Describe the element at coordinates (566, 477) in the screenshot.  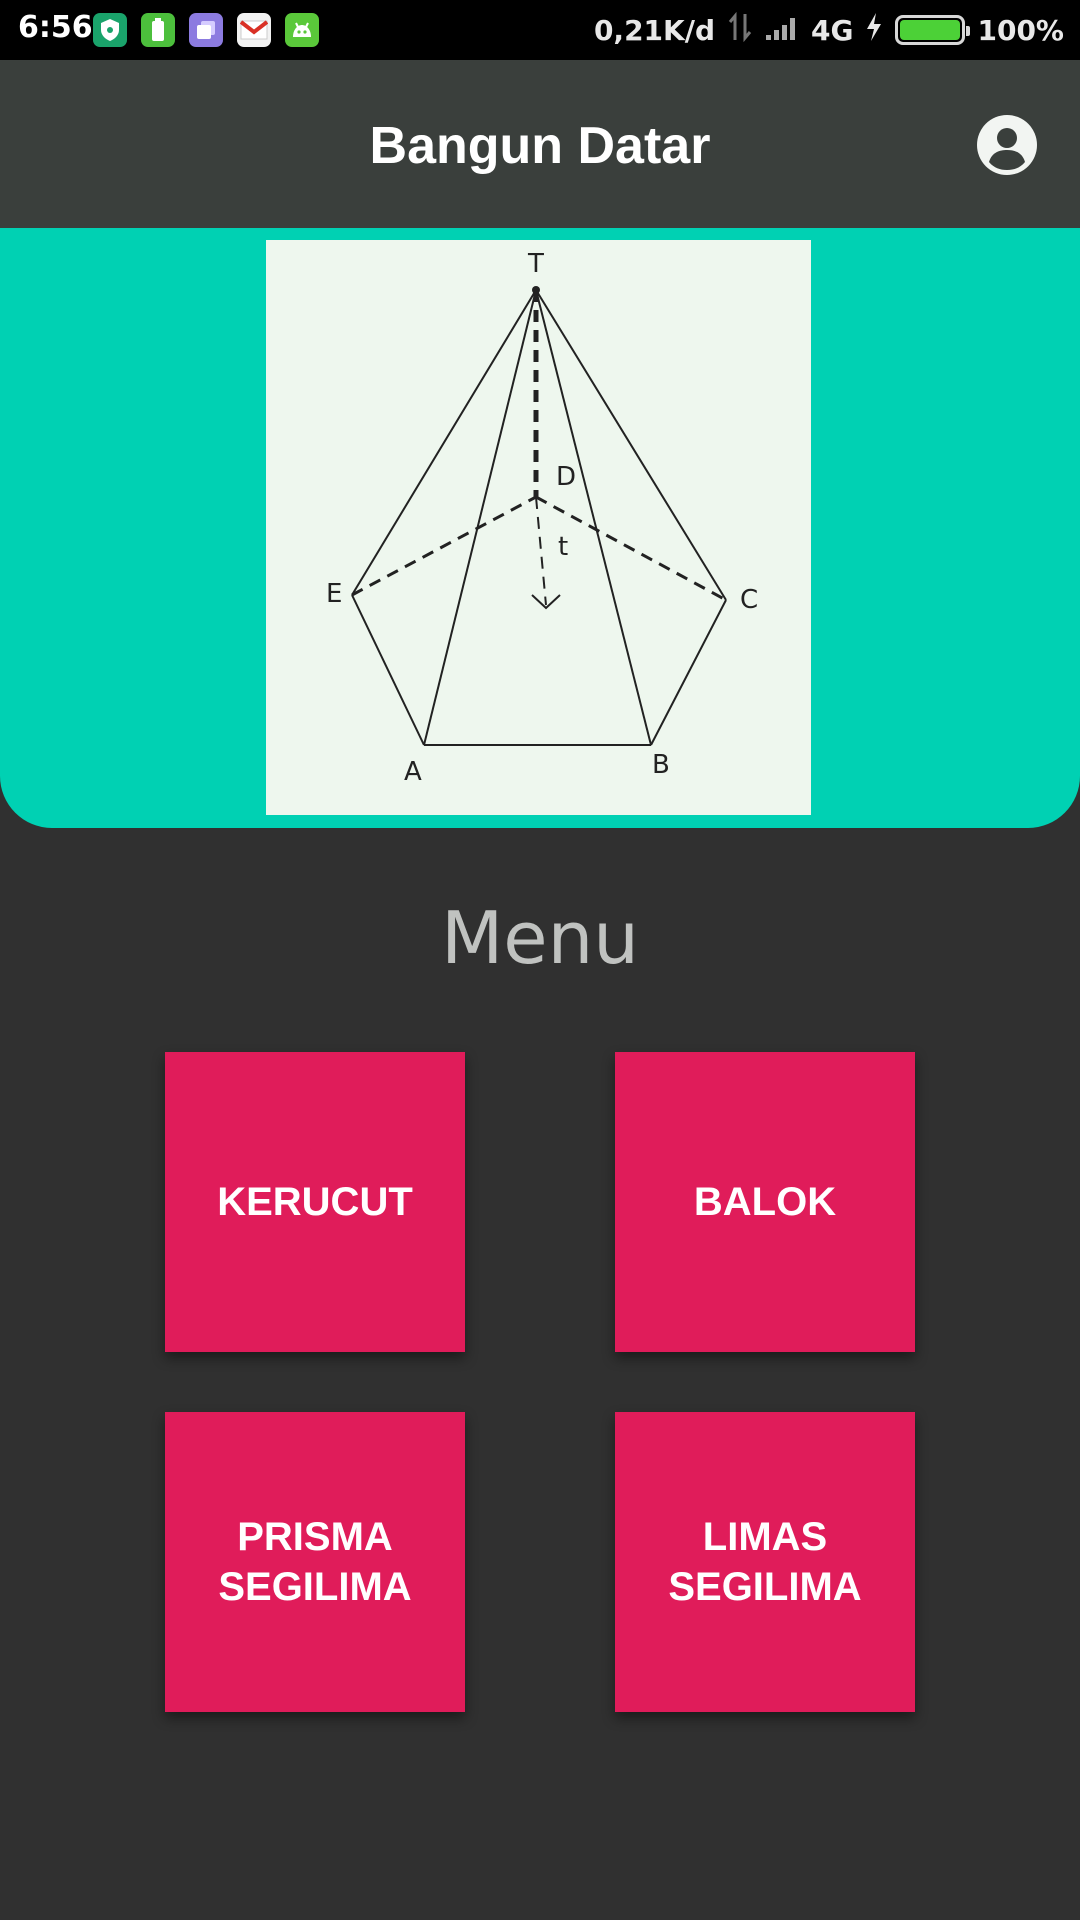
I see `label-center: D` at that location.